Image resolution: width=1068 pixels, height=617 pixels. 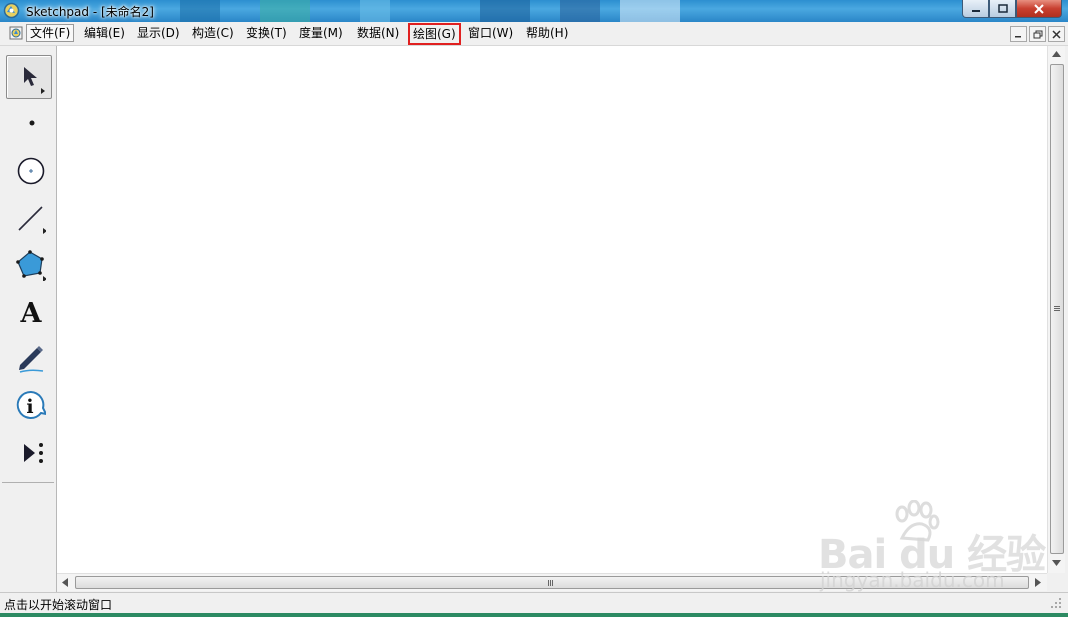 I want to click on close-button, so click(x=1039, y=9).